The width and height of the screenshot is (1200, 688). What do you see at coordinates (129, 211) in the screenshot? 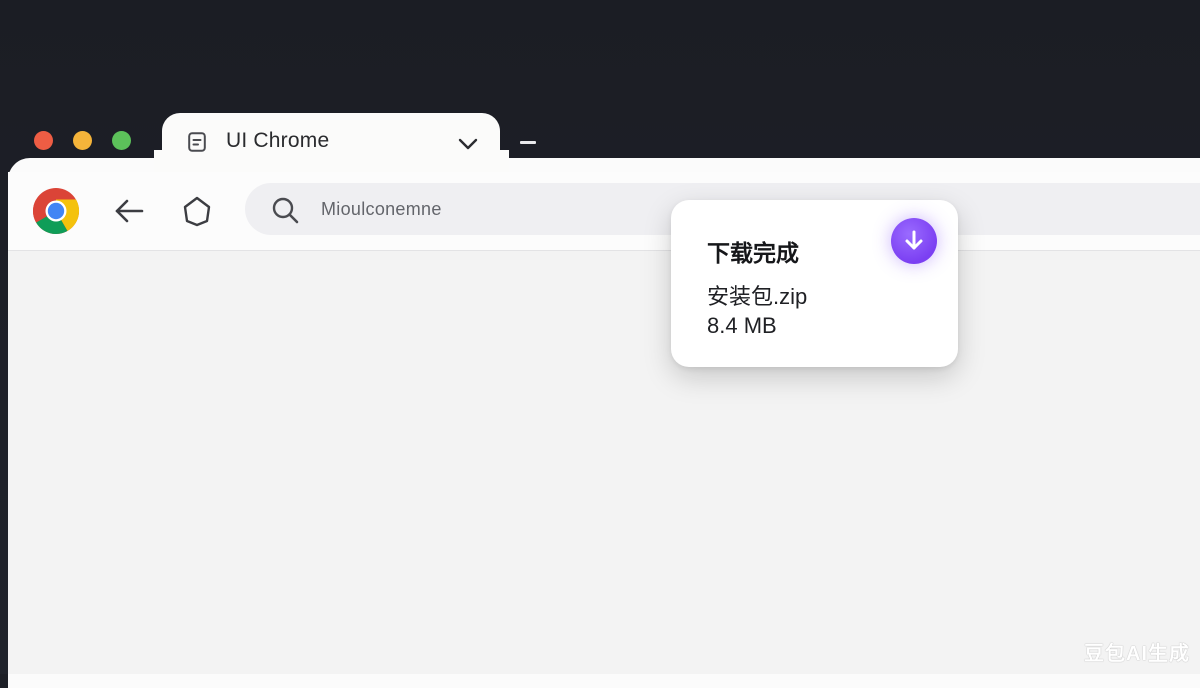
I see `back-arrow-icon` at bounding box center [129, 211].